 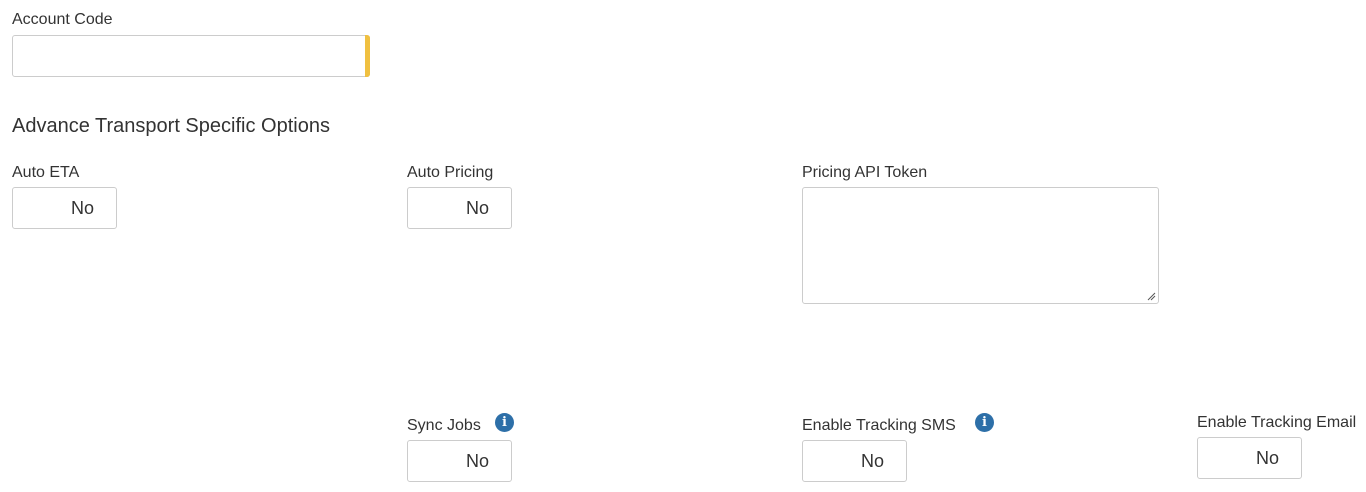 What do you see at coordinates (62, 19) in the screenshot?
I see `account-code-label: Account Code` at bounding box center [62, 19].